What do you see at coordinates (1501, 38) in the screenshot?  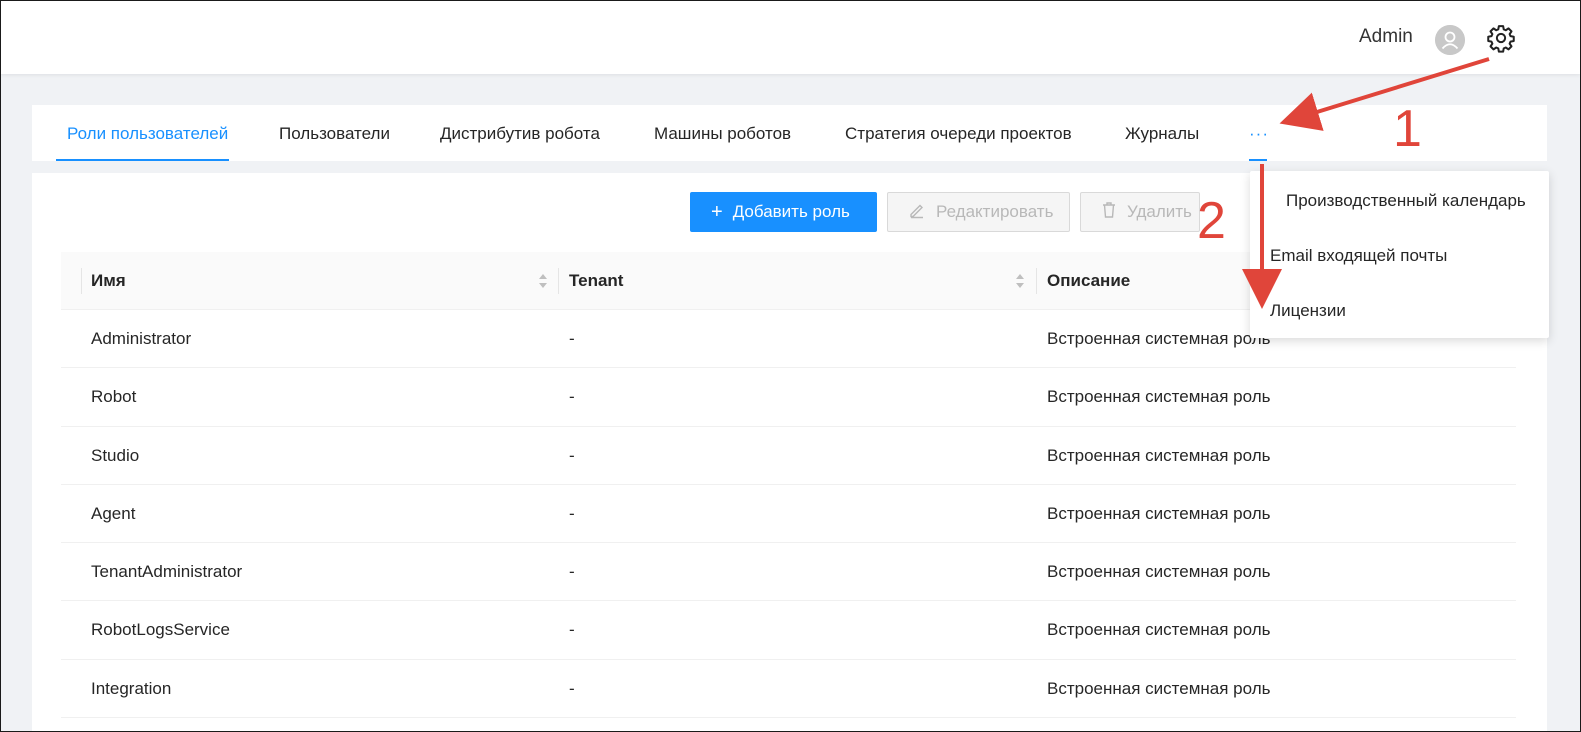 I see `gear-icon` at bounding box center [1501, 38].